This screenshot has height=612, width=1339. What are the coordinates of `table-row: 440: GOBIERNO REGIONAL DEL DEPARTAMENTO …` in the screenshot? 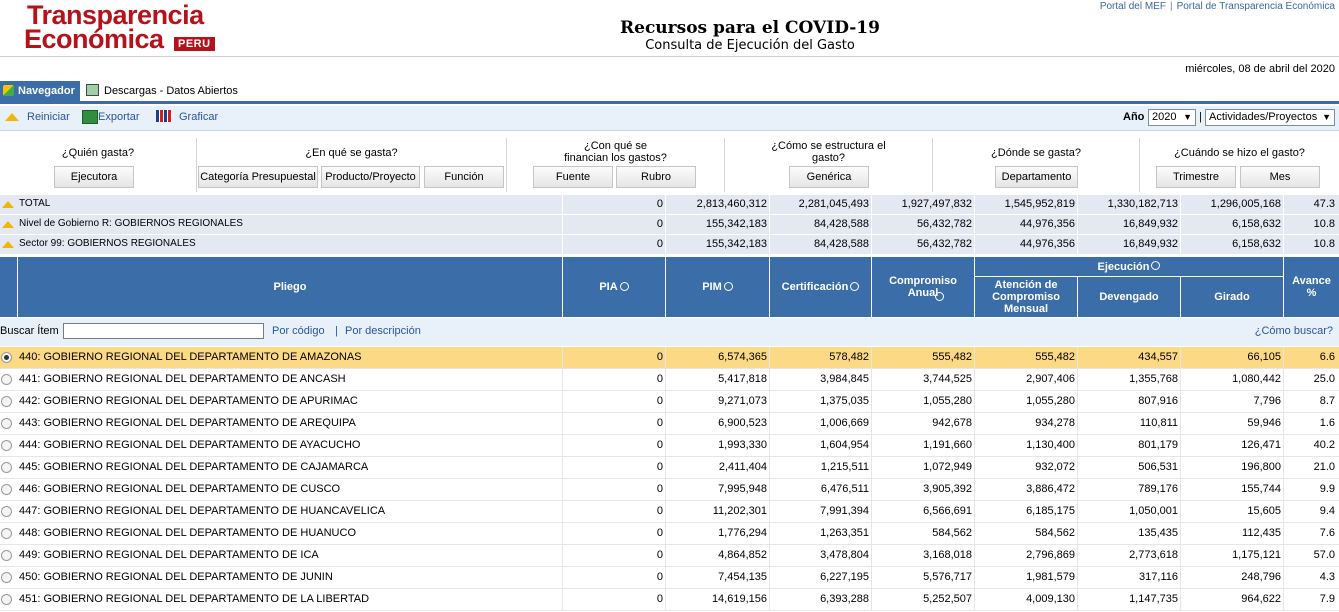 It's located at (669, 358).